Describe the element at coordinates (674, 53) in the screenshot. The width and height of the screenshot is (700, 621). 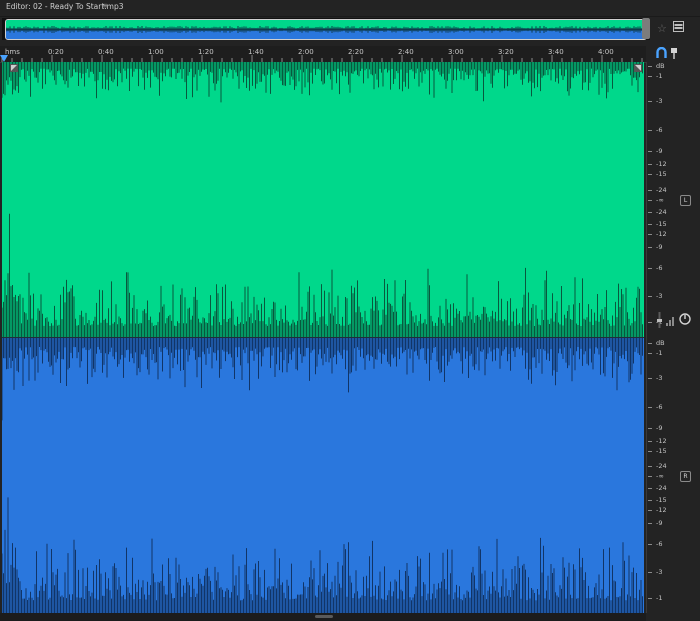
I see `marker-icon` at that location.